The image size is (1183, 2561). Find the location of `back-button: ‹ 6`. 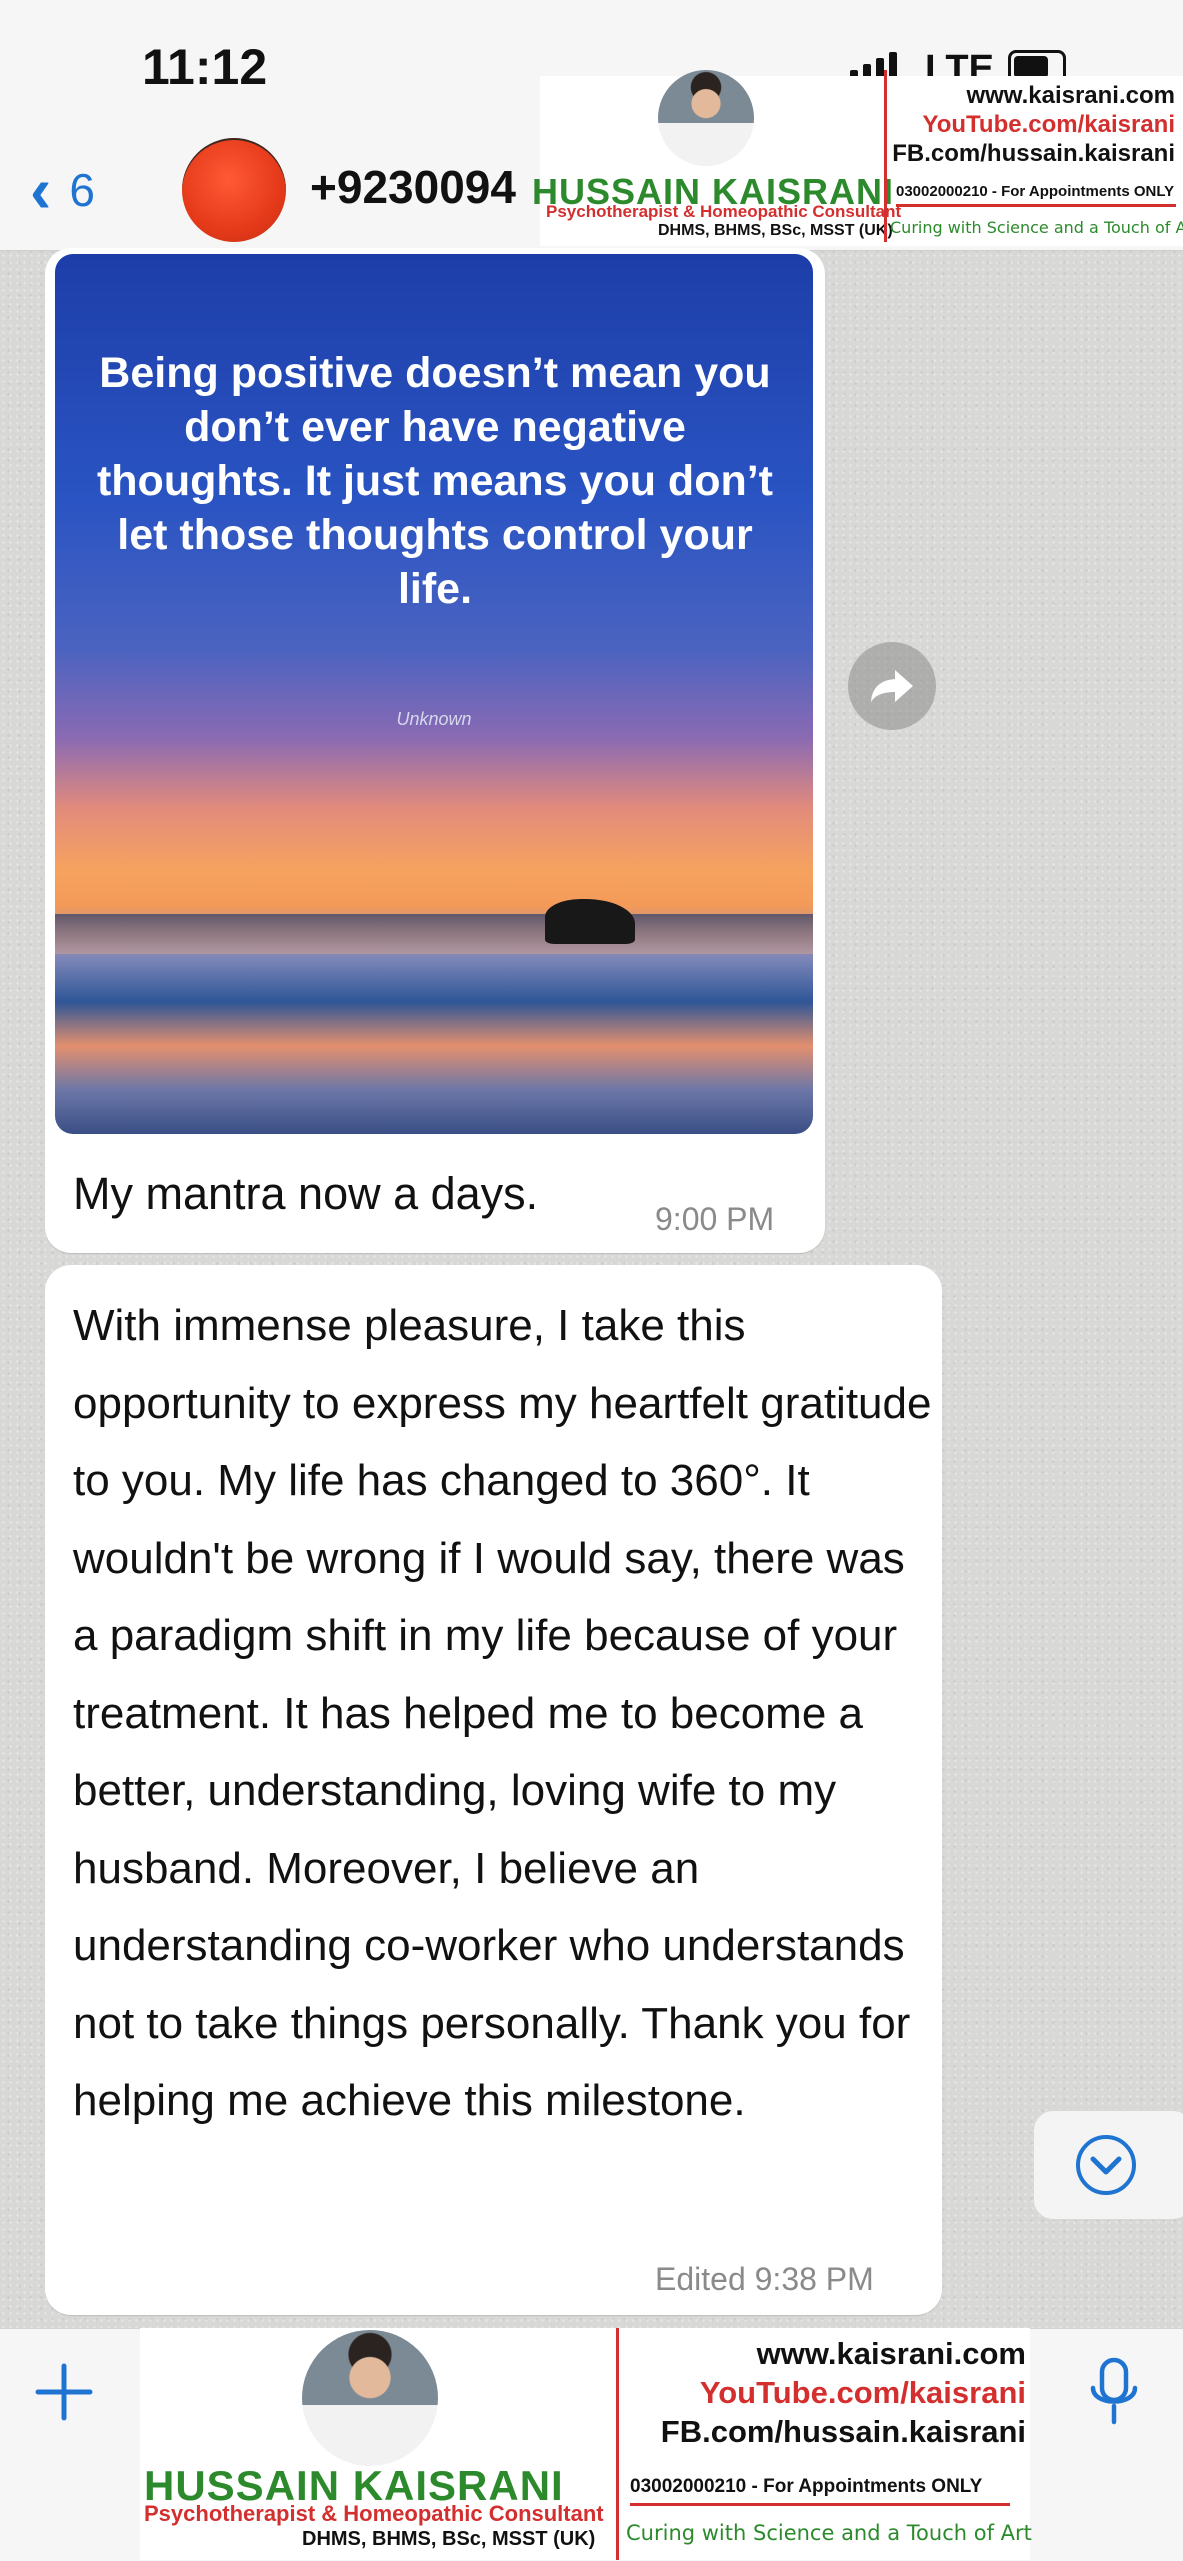

back-button: ‹ 6 is located at coordinates (62, 190).